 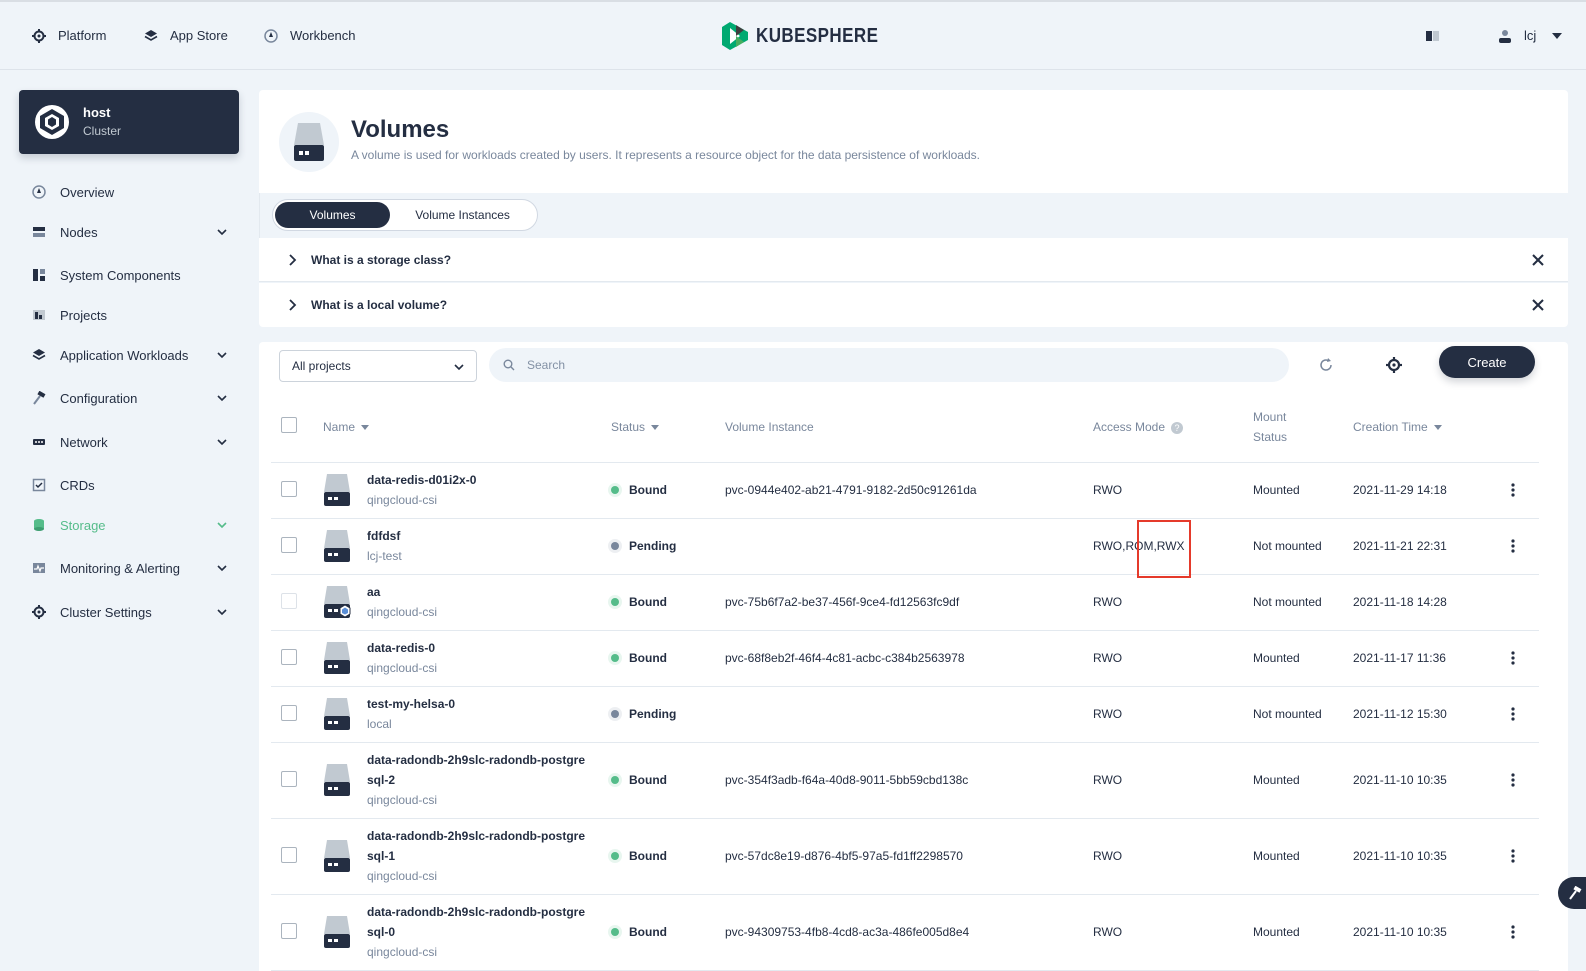 I want to click on volume-instance: pvc-354f3adb-f64a-40d8-9011-5bb59cbd138c, so click(x=909, y=780).